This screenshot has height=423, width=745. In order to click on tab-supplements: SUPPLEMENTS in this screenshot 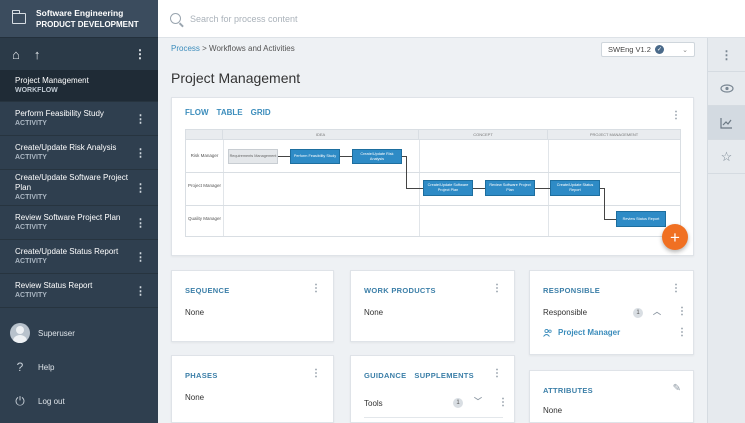, I will do `click(444, 375)`.